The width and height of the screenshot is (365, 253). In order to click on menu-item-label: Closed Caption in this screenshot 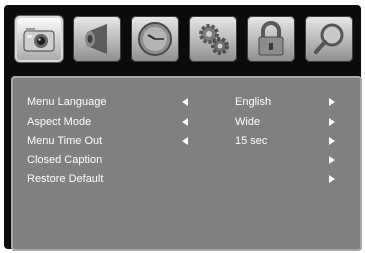, I will do `click(65, 160)`.